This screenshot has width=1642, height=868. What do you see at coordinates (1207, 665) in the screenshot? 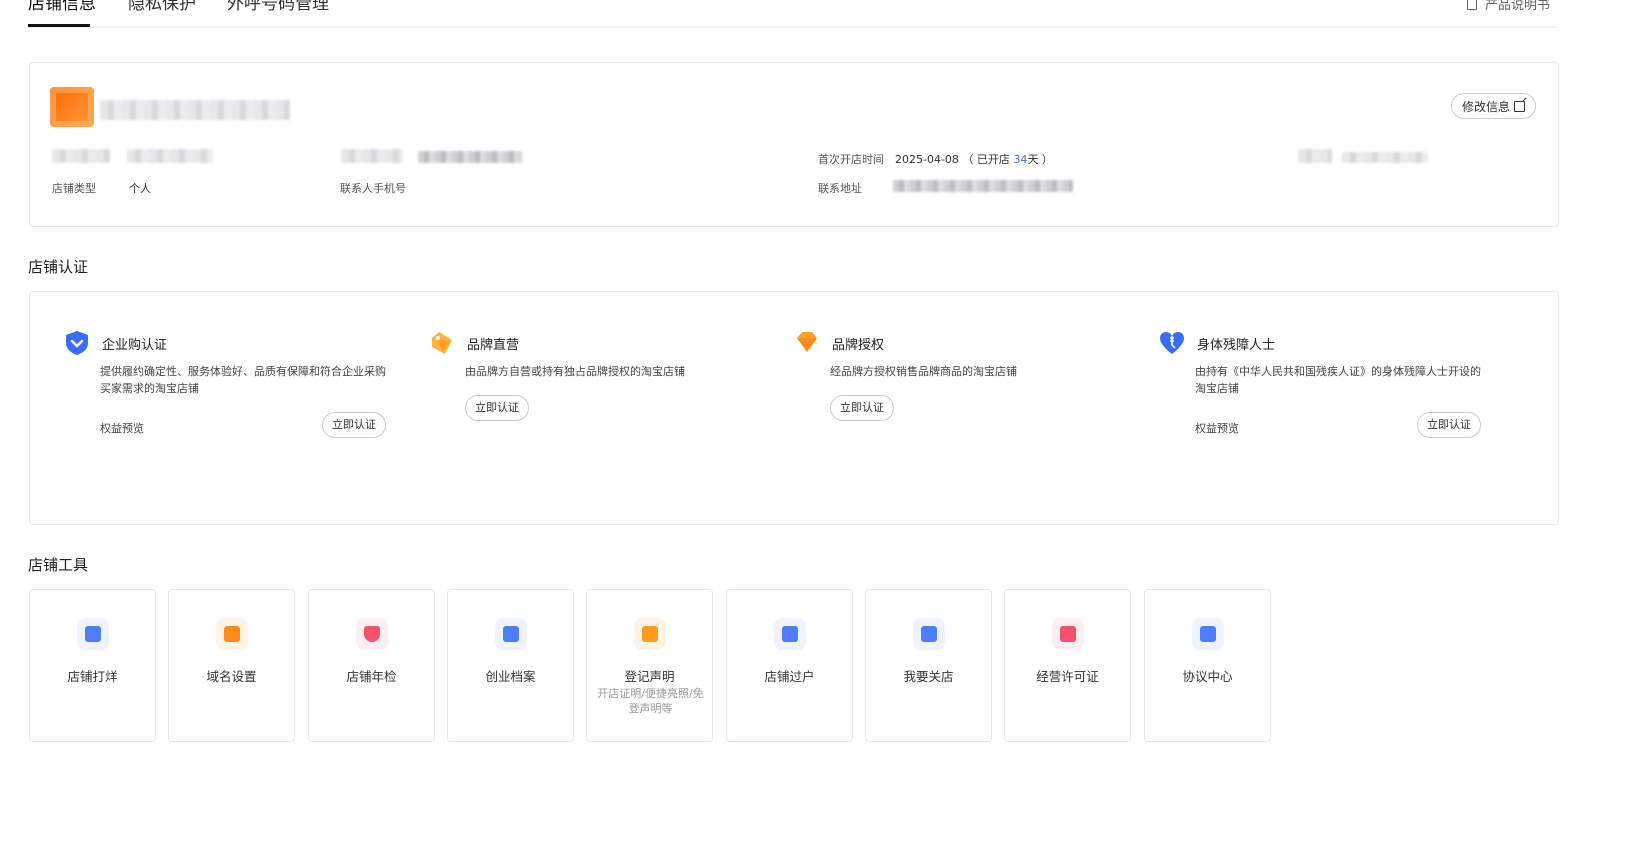
I see `tool-agreement-center: 协议中心` at bounding box center [1207, 665].